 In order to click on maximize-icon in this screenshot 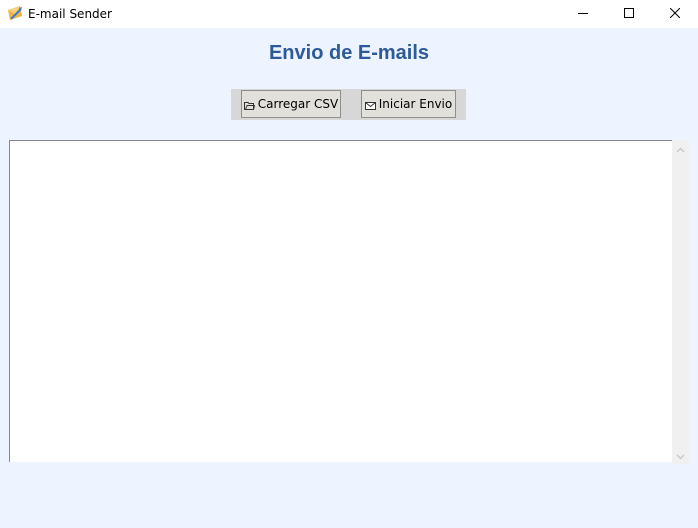, I will do `click(629, 14)`.